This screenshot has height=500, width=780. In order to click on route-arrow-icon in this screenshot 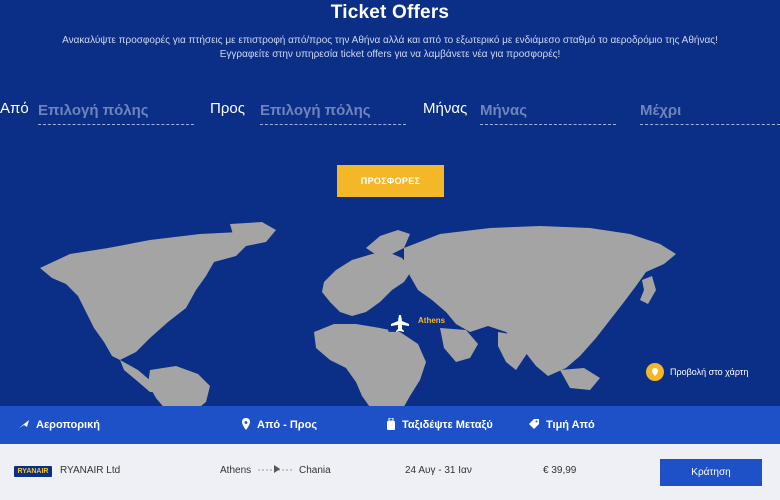, I will do `click(276, 470)`.